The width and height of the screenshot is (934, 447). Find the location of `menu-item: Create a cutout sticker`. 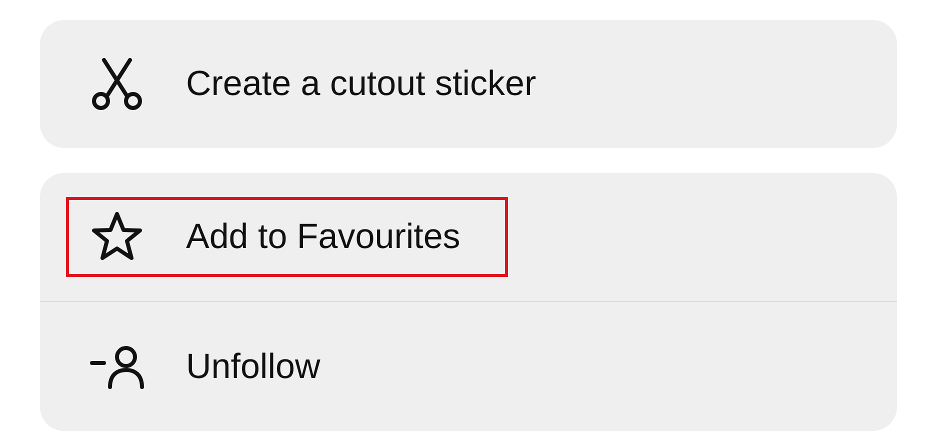

menu-item: Create a cutout sticker is located at coordinates (288, 84).